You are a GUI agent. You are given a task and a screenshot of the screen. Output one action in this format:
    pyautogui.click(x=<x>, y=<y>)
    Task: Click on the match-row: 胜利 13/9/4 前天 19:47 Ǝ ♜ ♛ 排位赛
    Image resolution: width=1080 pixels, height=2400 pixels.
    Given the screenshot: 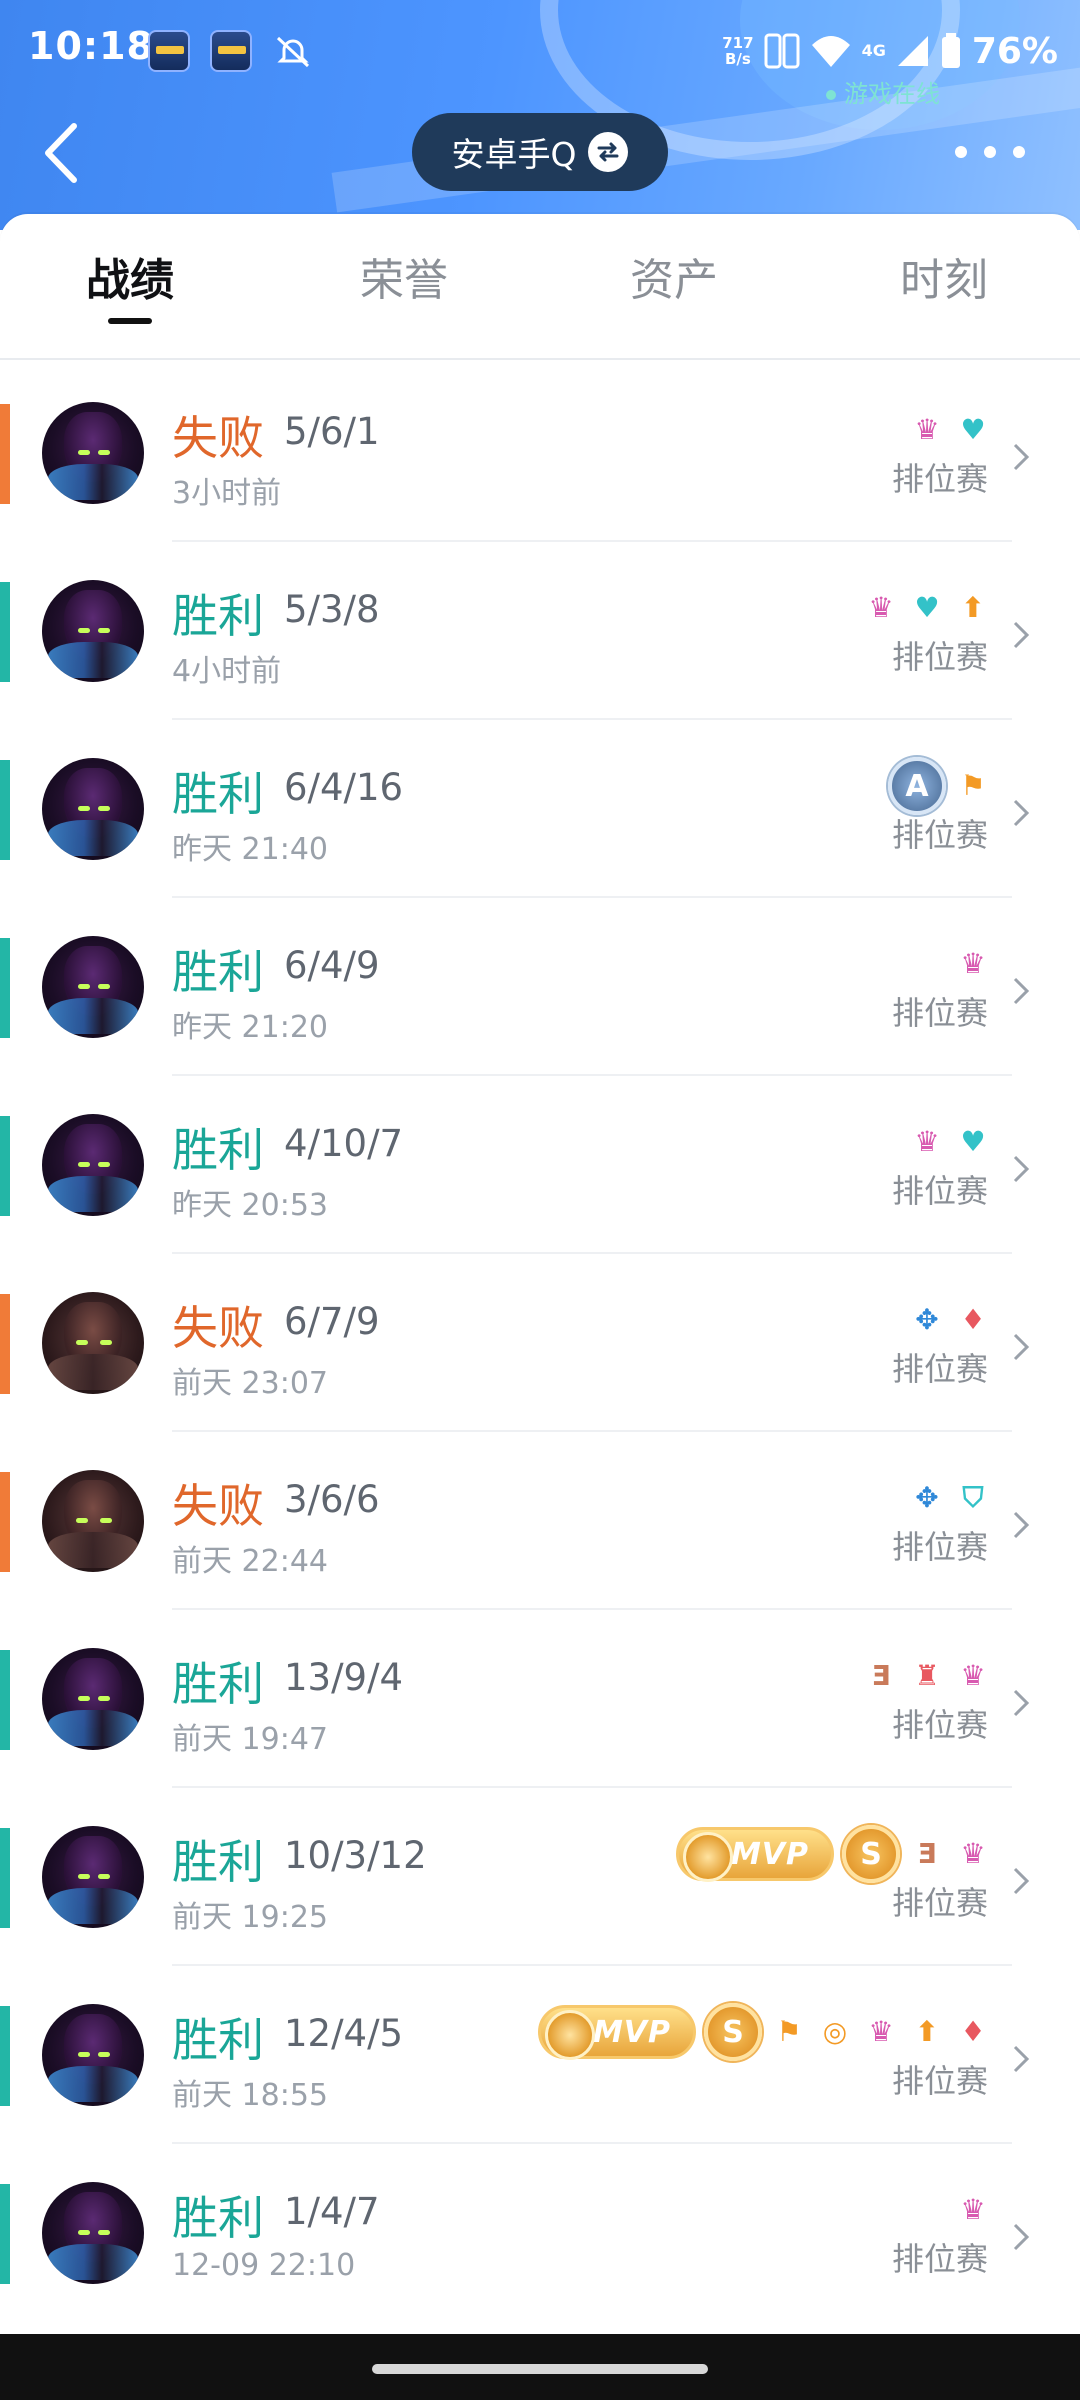 What is the action you would take?
    pyautogui.click(x=540, y=1699)
    